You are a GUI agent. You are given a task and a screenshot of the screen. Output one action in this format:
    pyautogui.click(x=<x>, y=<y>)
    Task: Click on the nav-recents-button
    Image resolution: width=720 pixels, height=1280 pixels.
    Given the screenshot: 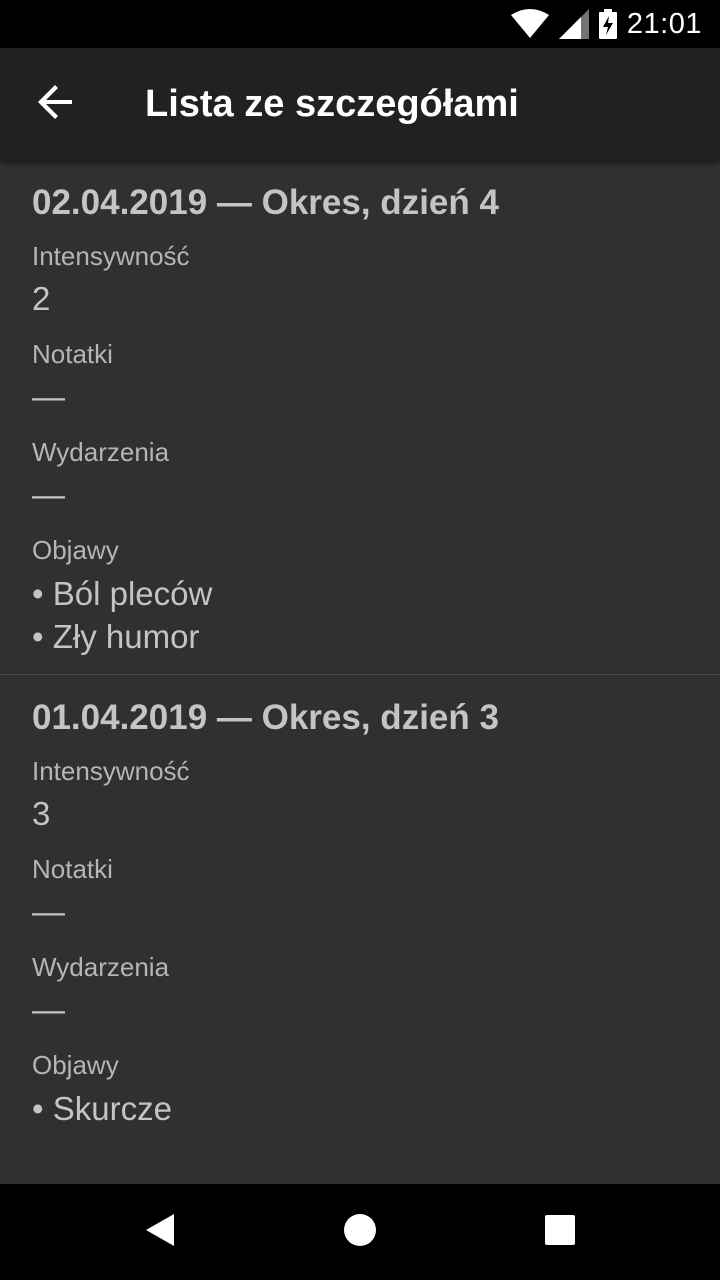 What is the action you would take?
    pyautogui.click(x=560, y=1232)
    